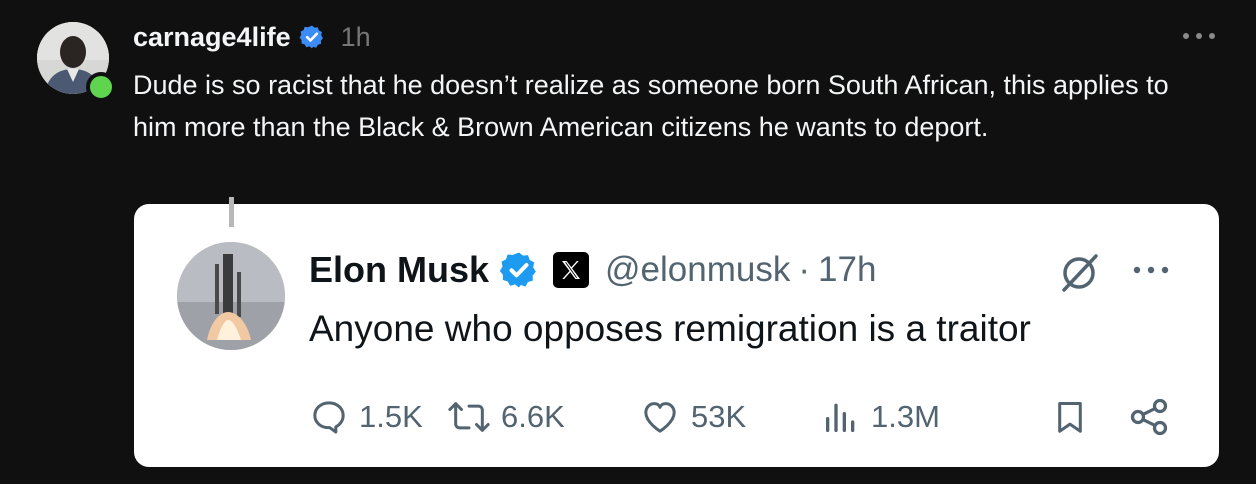 Image resolution: width=1256 pixels, height=484 pixels. I want to click on views-action: 1.3M, so click(880, 417).